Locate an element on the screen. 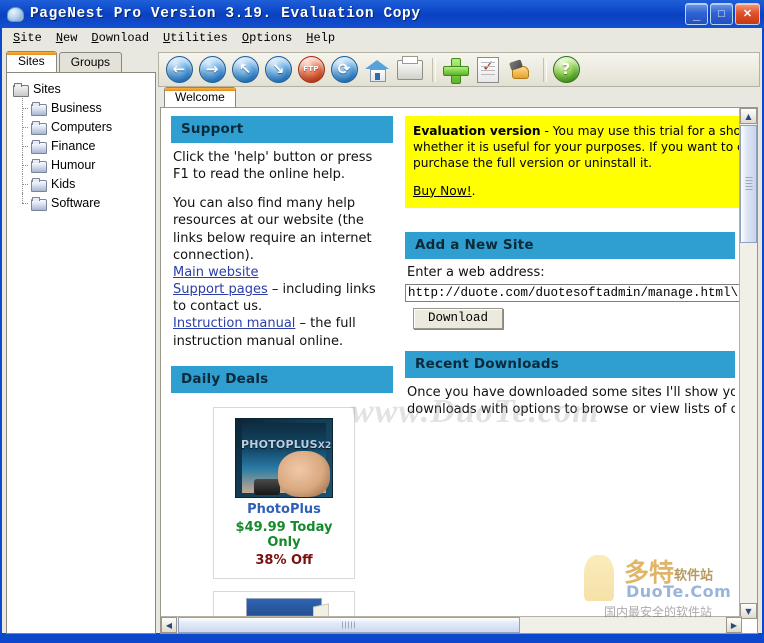  tree-item-label: Business is located at coordinates (76, 107).